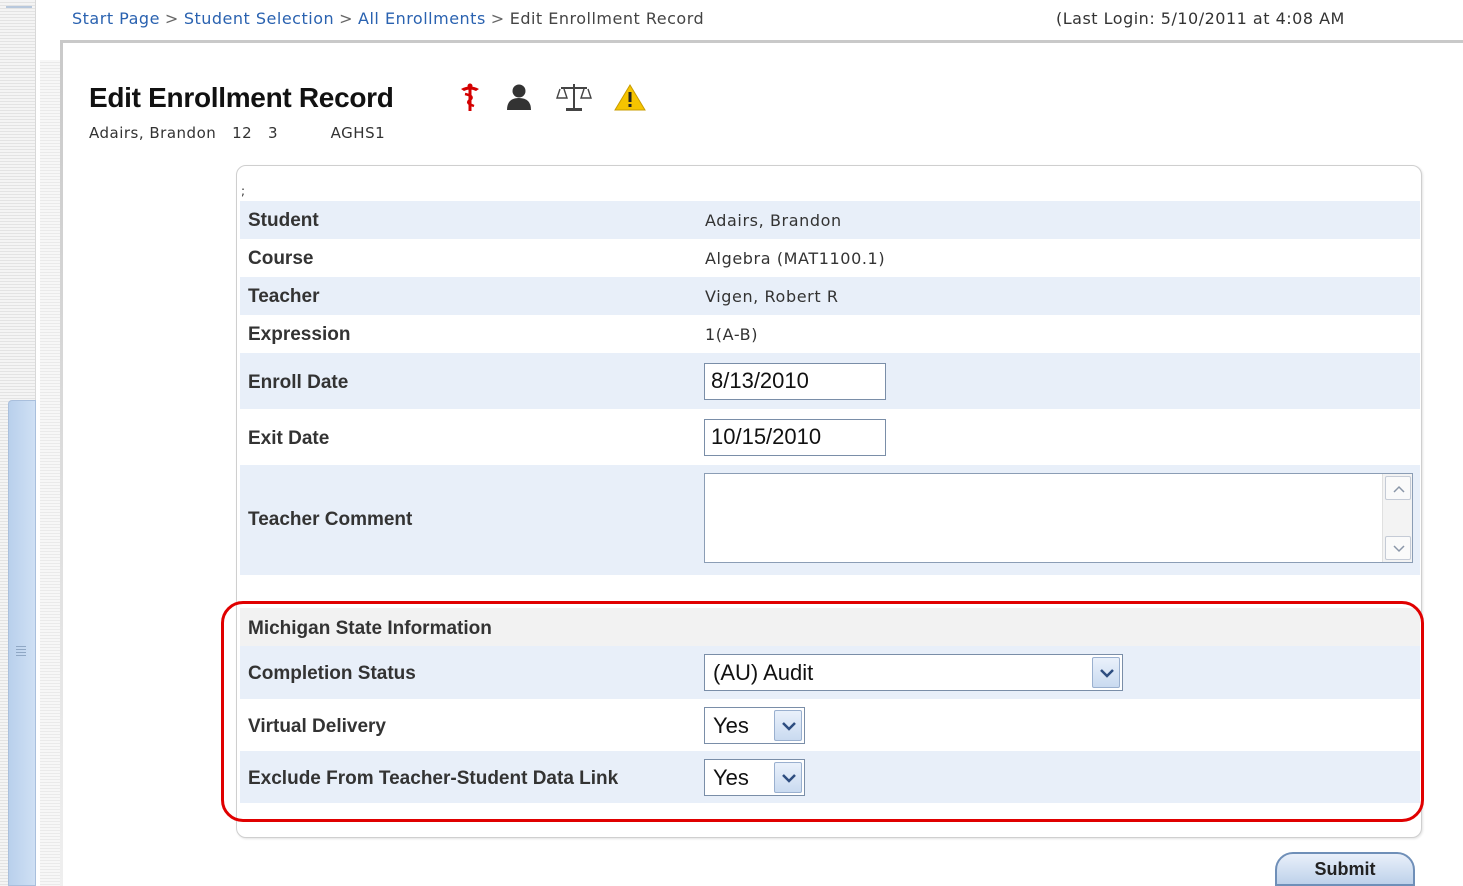 Image resolution: width=1463 pixels, height=886 pixels. Describe the element at coordinates (830, 334) in the screenshot. I see `row-expression: Expression 1(A-B)` at that location.